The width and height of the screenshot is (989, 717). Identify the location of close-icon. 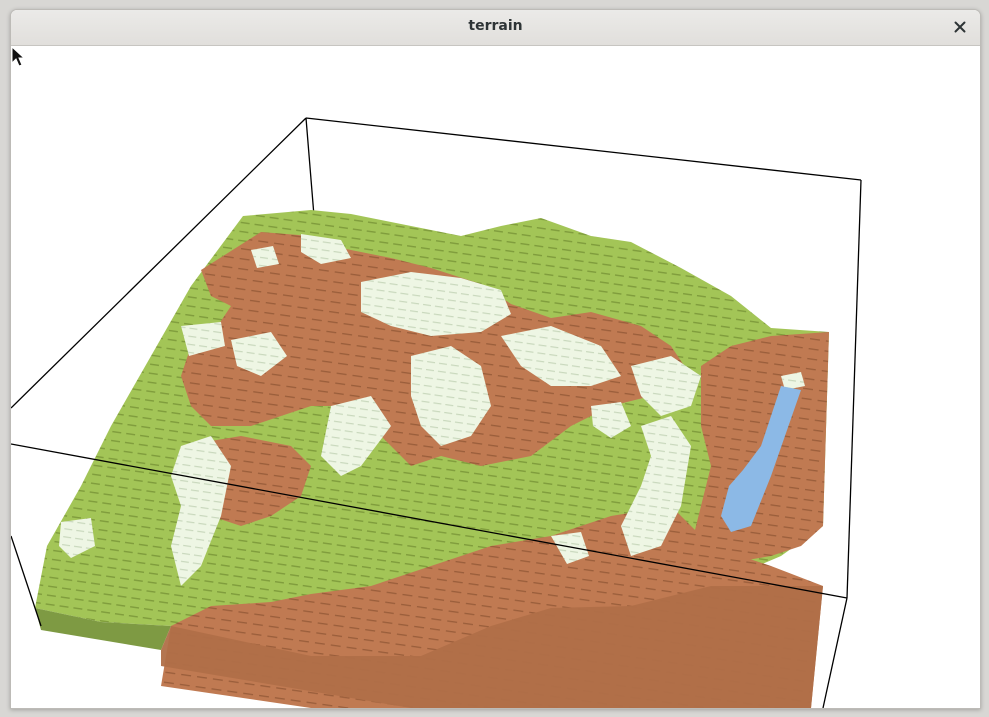
(960, 27).